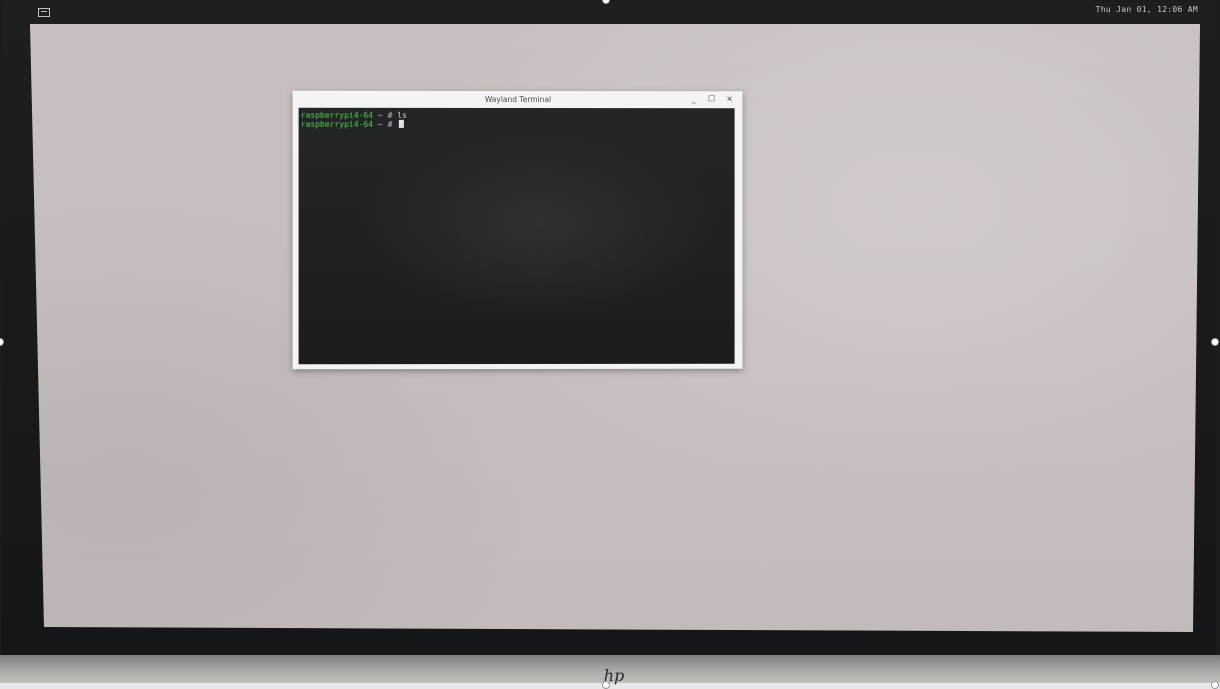  Describe the element at coordinates (694, 99) in the screenshot. I see `minimize-button: _` at that location.